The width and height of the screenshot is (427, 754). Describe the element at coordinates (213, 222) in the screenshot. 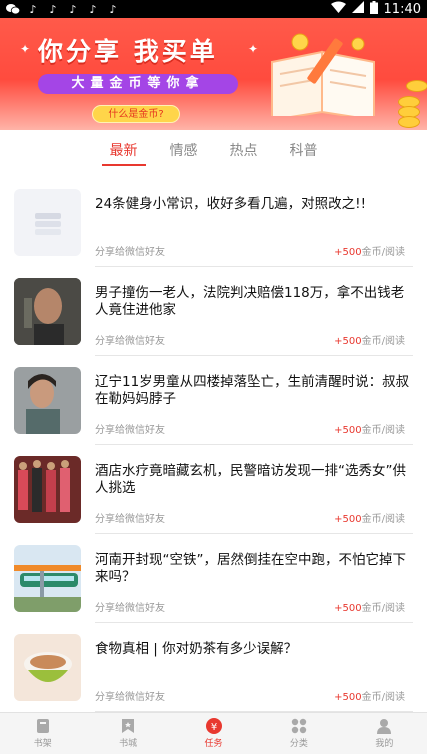

I see `article-item: 24条健身小常识，收好多看几遍，对照改之!! 分享给微信好友 +500金币/阅读` at that location.